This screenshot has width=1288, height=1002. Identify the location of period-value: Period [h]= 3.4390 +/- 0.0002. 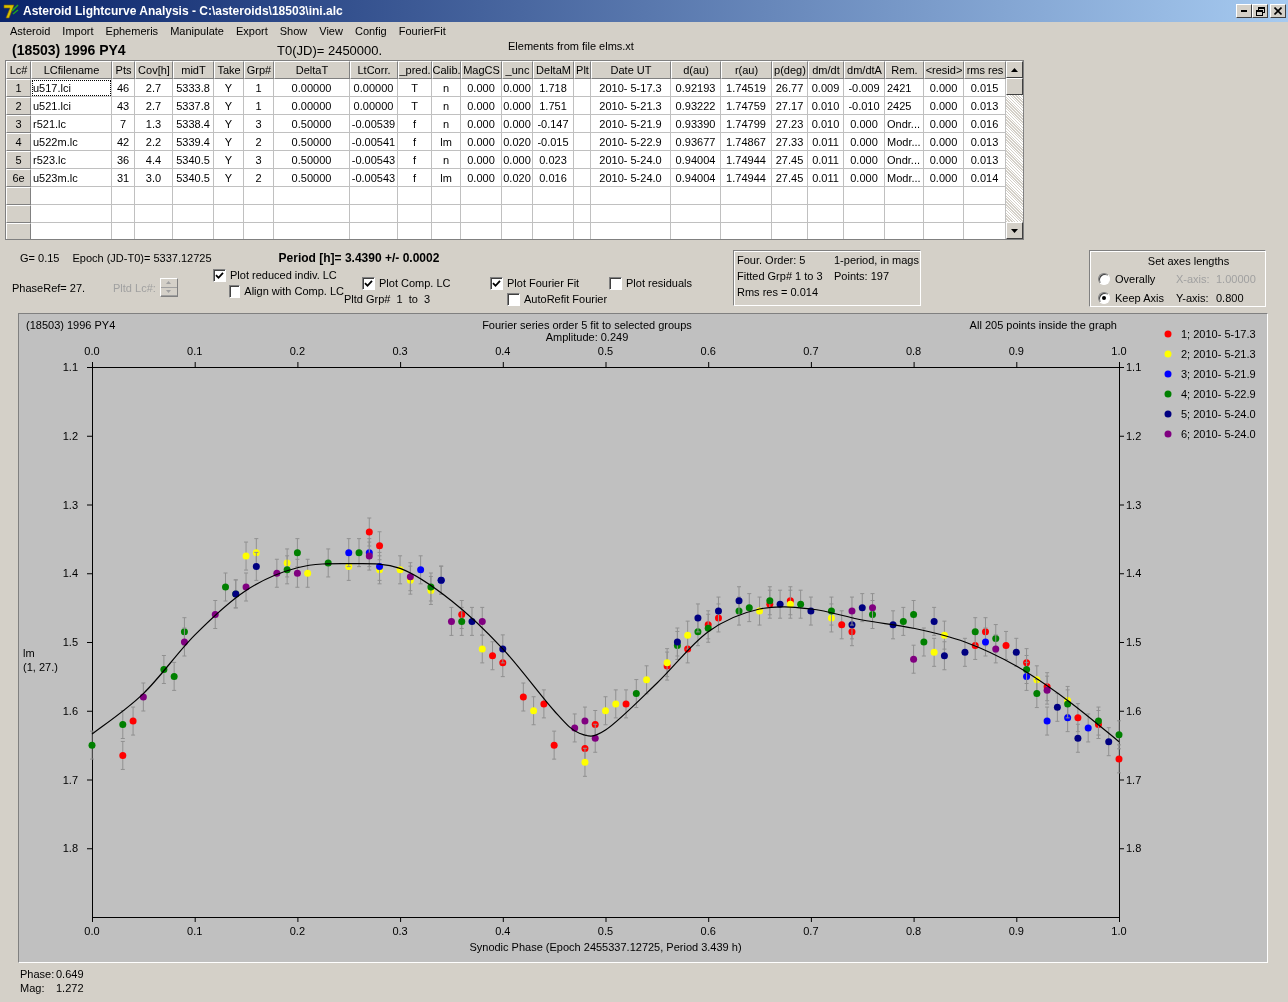
(359, 258).